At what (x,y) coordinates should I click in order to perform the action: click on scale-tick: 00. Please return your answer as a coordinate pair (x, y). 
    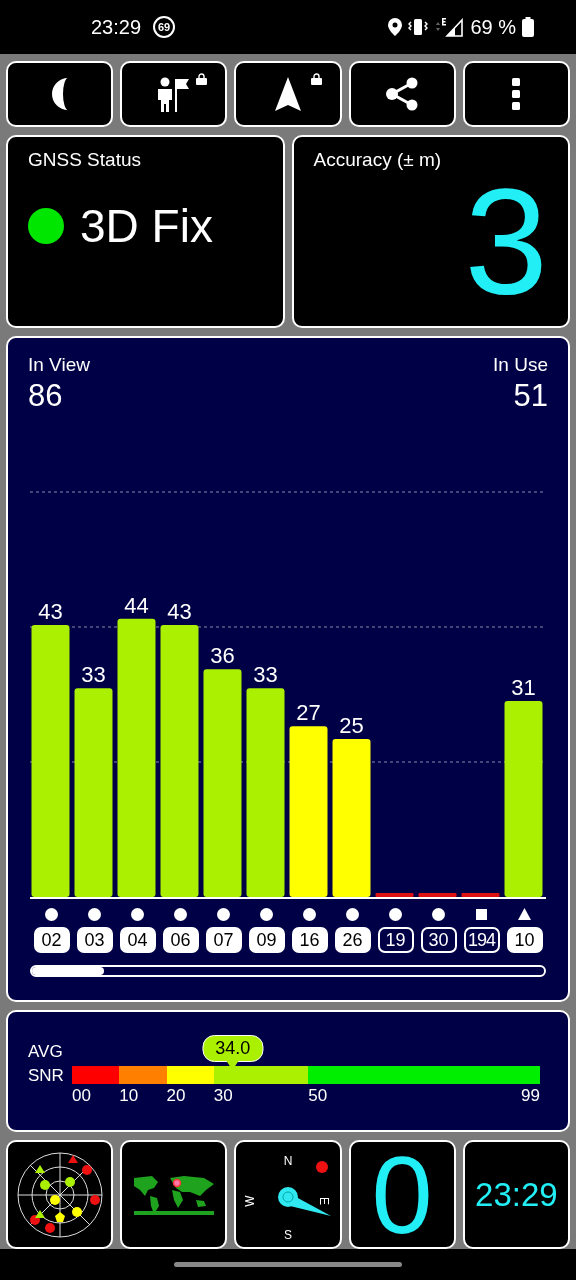
    Looking at the image, I should click on (81, 1096).